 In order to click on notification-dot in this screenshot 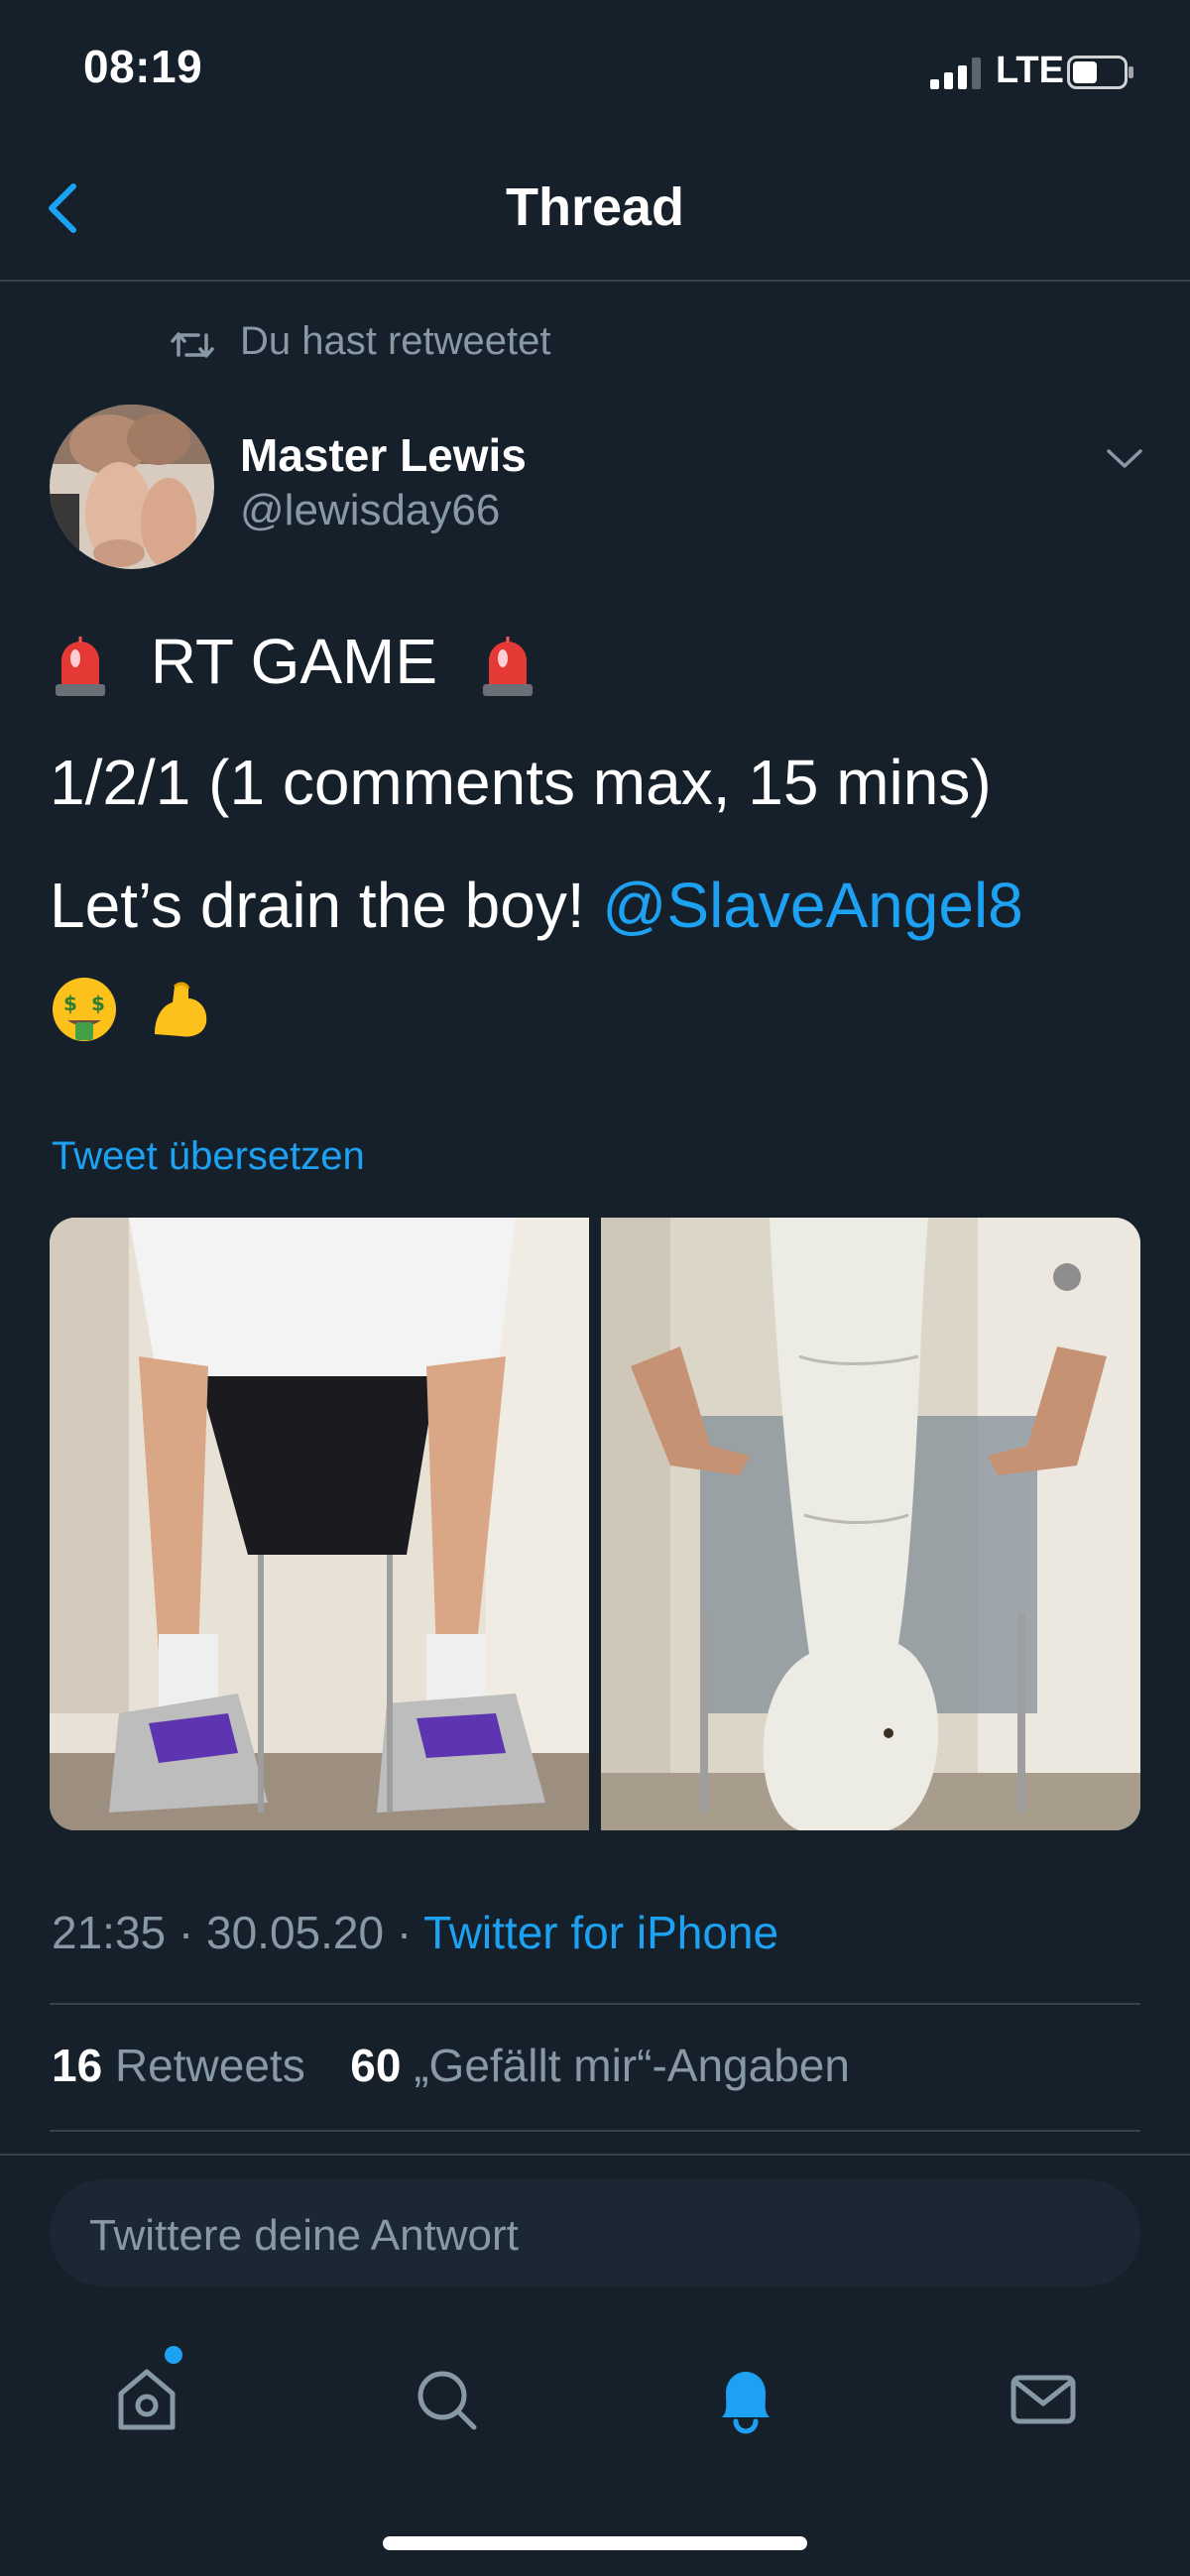, I will do `click(173, 2355)`.